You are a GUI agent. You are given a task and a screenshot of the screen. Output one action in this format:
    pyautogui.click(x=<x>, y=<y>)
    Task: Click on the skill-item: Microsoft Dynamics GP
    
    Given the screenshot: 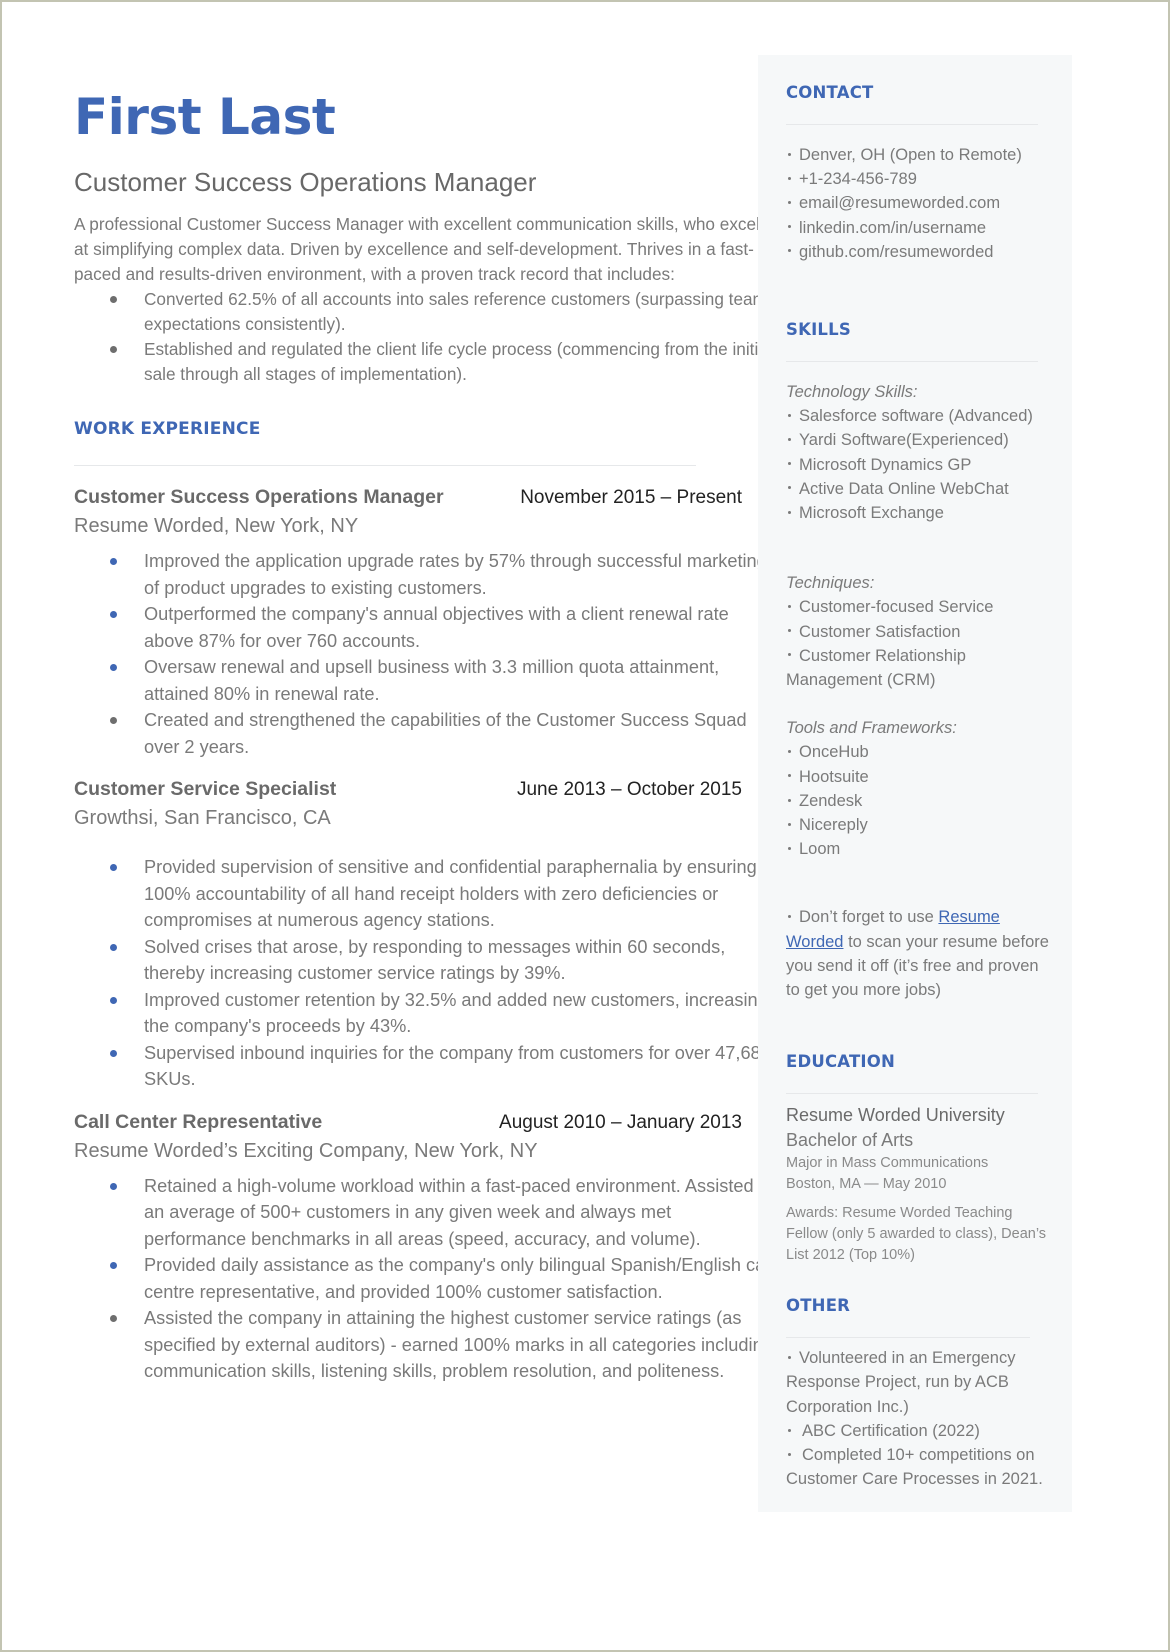 What is the action you would take?
    pyautogui.click(x=921, y=465)
    